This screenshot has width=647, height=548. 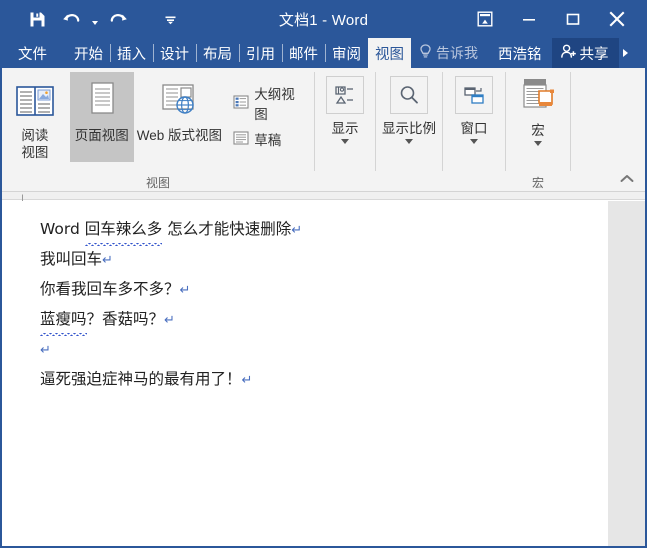 I want to click on doc-line-1-seg-2-misspelled: 回车辣么多, so click(x=123, y=230).